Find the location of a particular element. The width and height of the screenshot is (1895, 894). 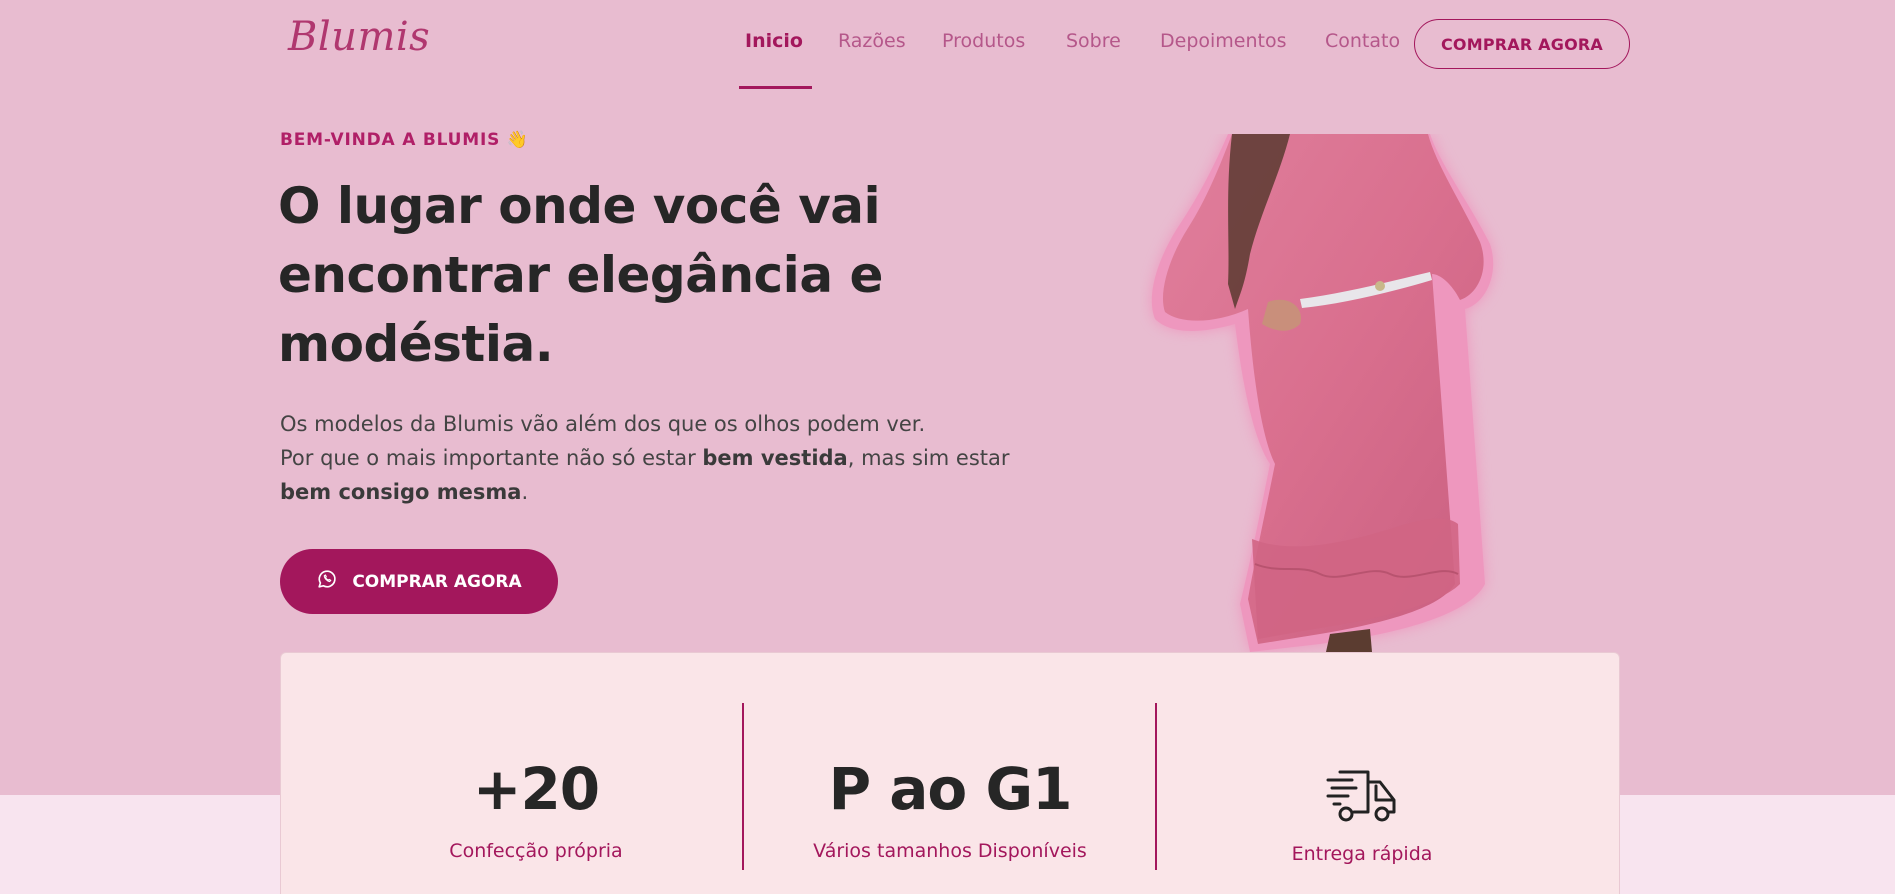

hero-dress-photo is located at coordinates (1330, 393).